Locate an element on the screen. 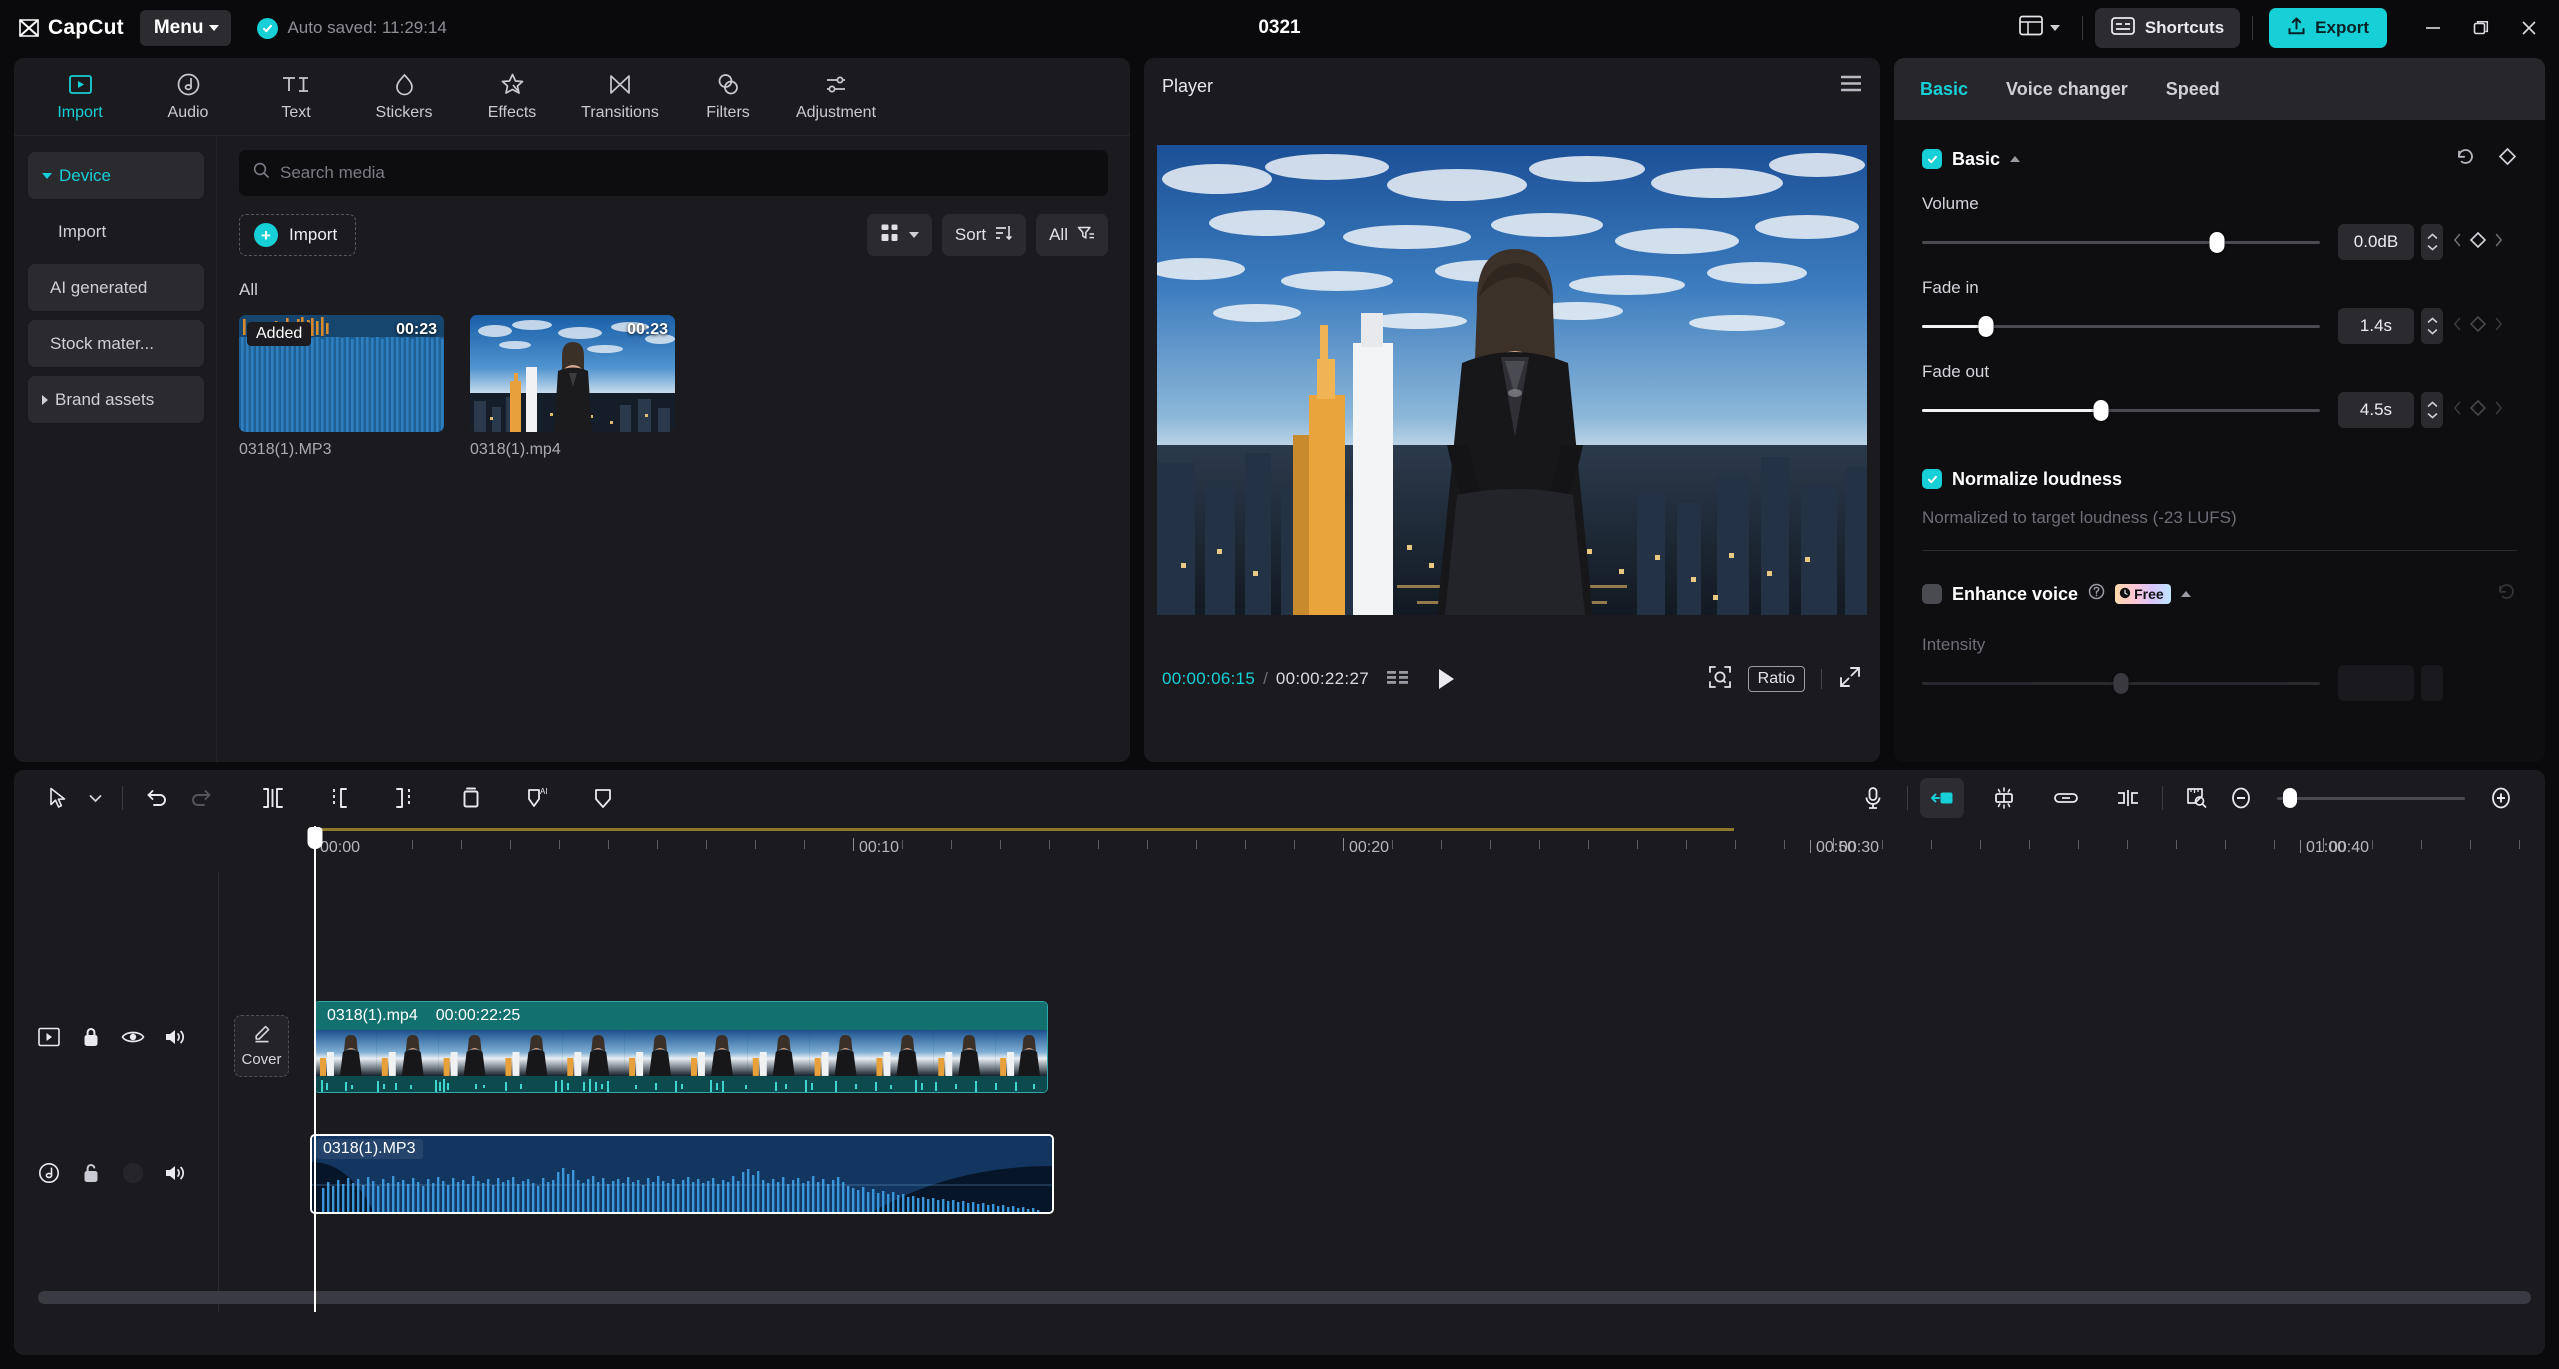 The width and height of the screenshot is (2559, 1369). ruler-zoom-icon is located at coordinates (2197, 798).